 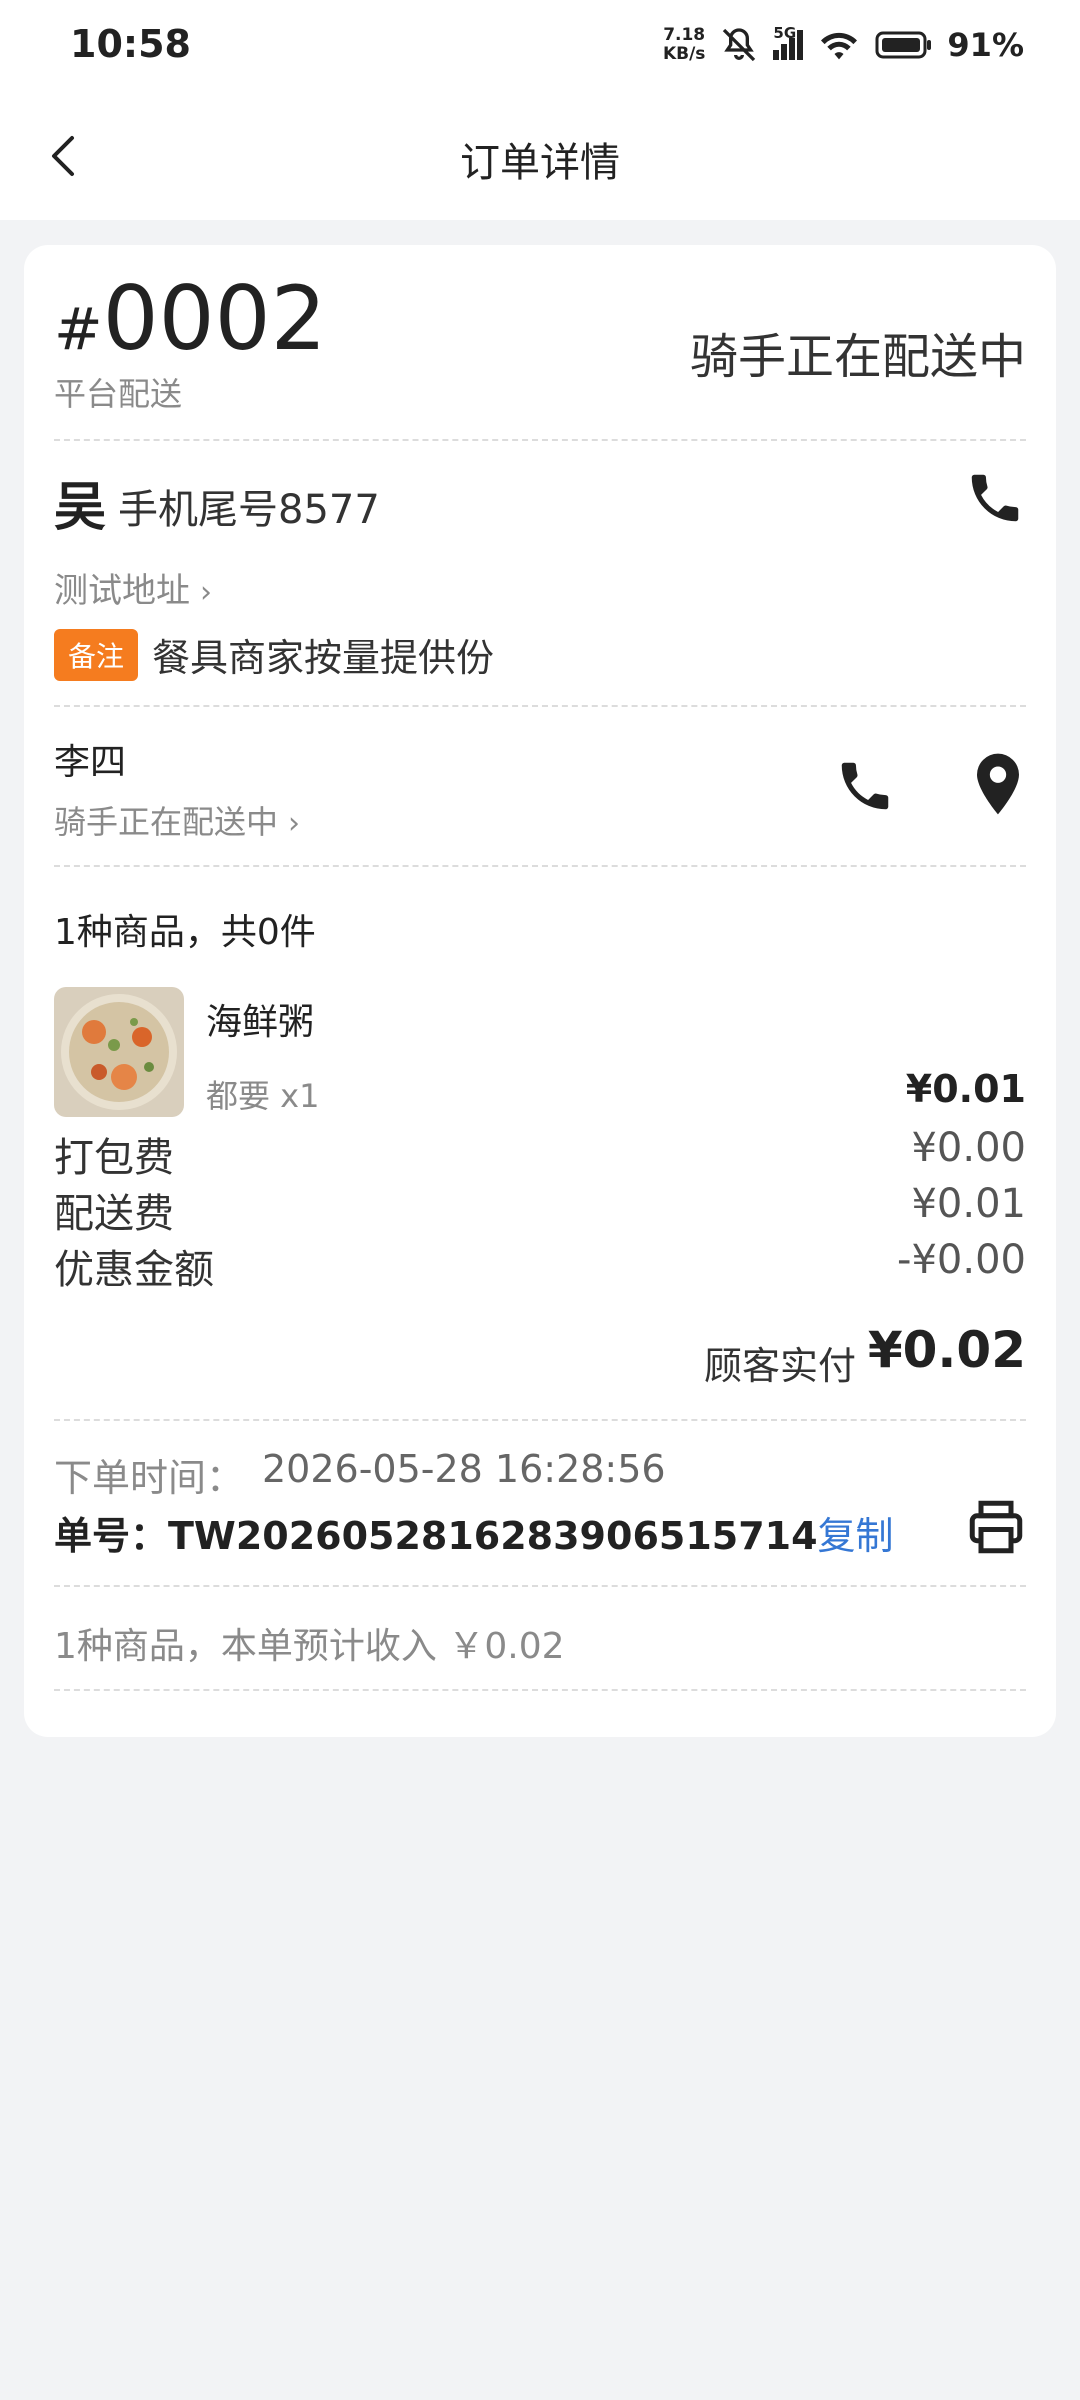 I want to click on call-customer-button, so click(x=995, y=498).